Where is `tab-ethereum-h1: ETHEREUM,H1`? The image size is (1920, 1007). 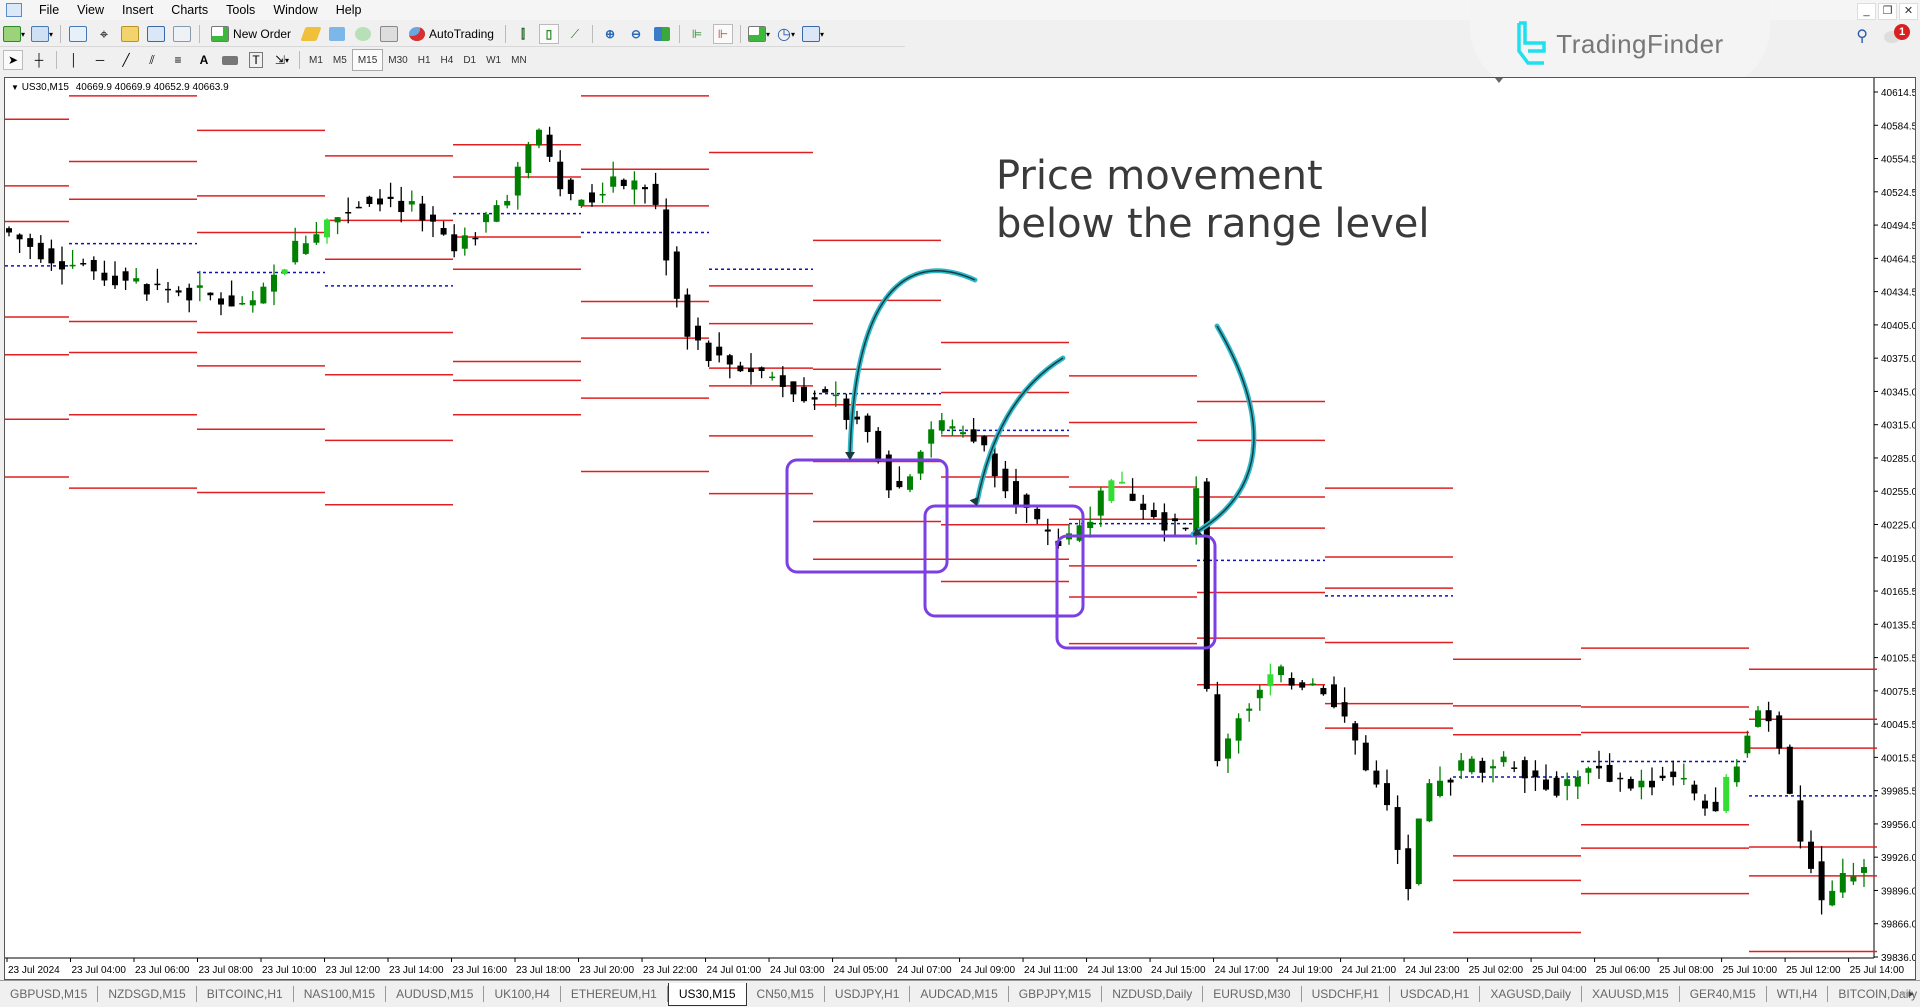
tab-ethereum-h1: ETHEREUM,H1 is located at coordinates (614, 994).